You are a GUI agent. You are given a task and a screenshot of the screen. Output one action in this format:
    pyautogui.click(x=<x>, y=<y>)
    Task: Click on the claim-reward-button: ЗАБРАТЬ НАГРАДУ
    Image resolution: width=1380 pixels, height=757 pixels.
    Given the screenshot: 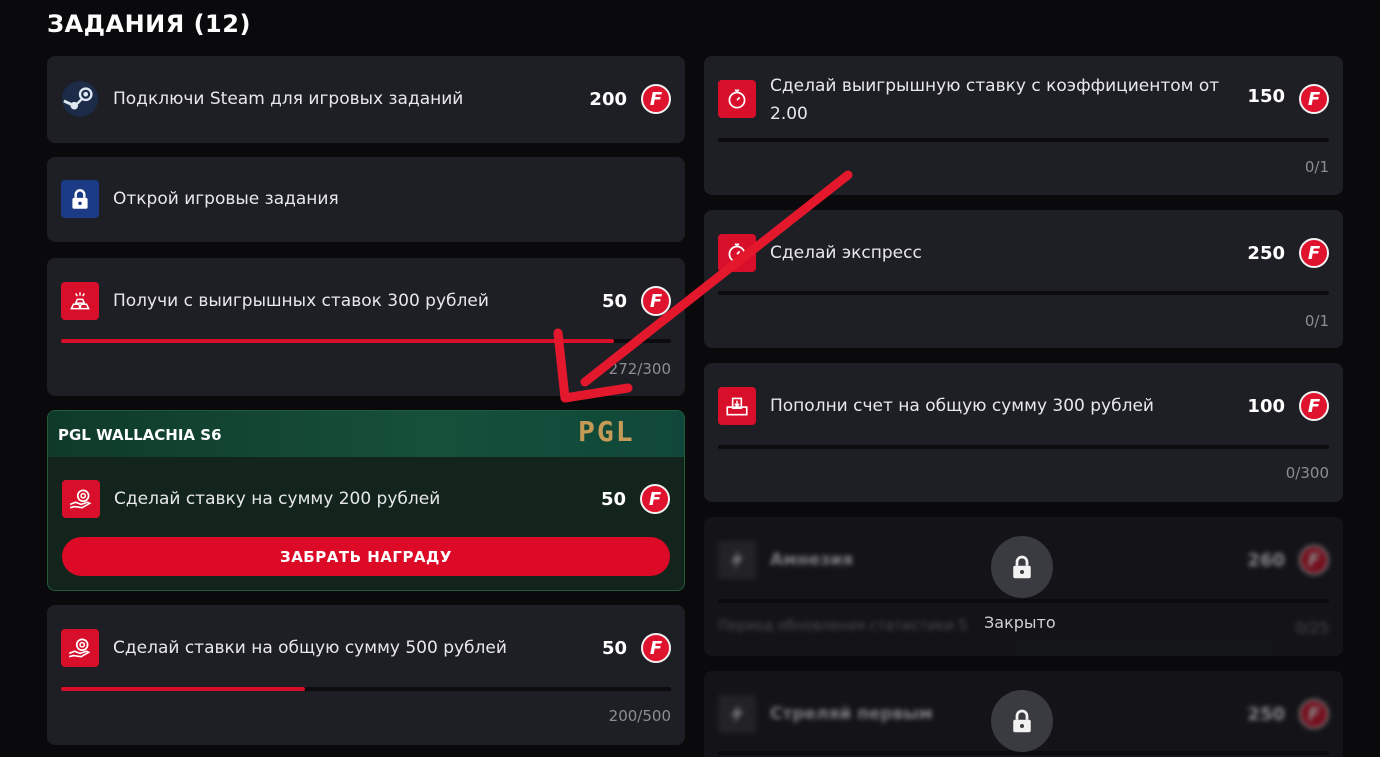 What is the action you would take?
    pyautogui.click(x=366, y=556)
    